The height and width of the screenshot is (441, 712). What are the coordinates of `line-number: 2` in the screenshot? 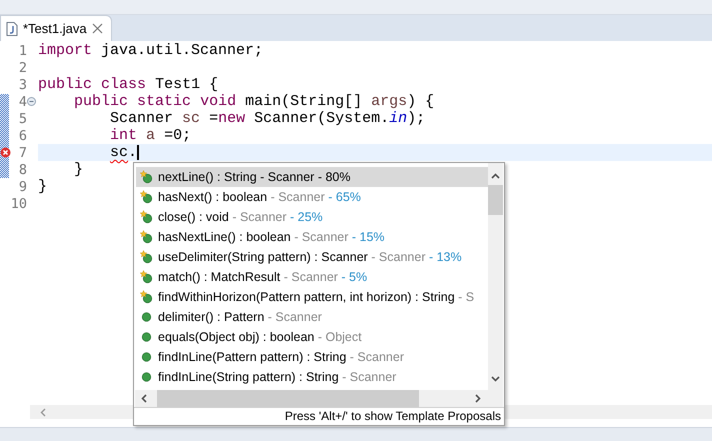 It's located at (22, 68).